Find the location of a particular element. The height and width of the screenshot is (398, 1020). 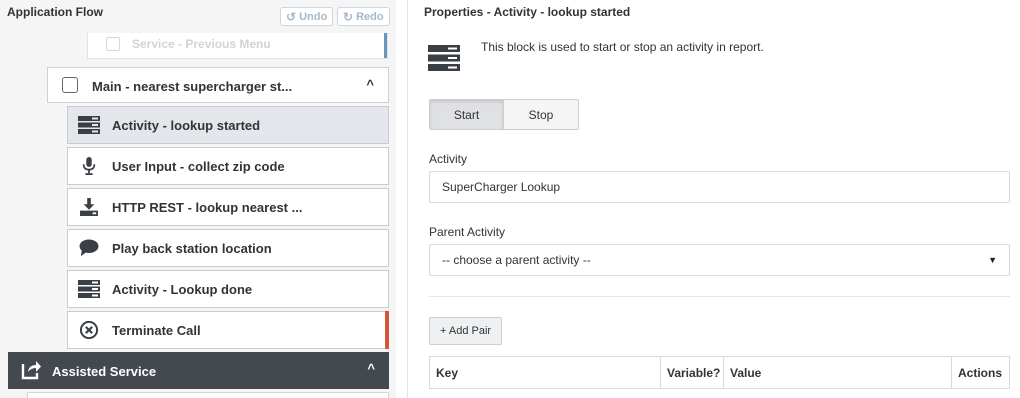

flow-block-activity-lookup-started: Activity - lookup started is located at coordinates (228, 125).